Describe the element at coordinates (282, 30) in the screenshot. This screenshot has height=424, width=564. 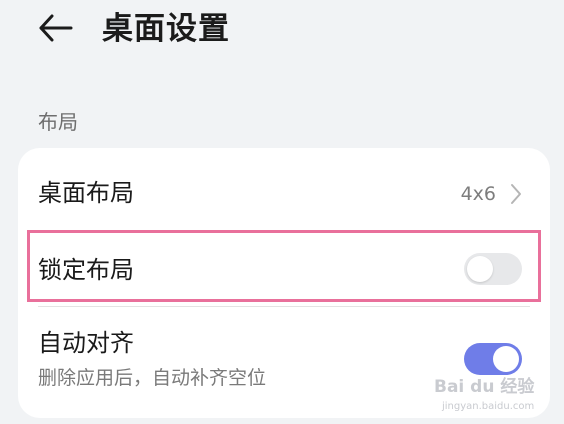
I see `top-app-bar: 桌面设置` at that location.